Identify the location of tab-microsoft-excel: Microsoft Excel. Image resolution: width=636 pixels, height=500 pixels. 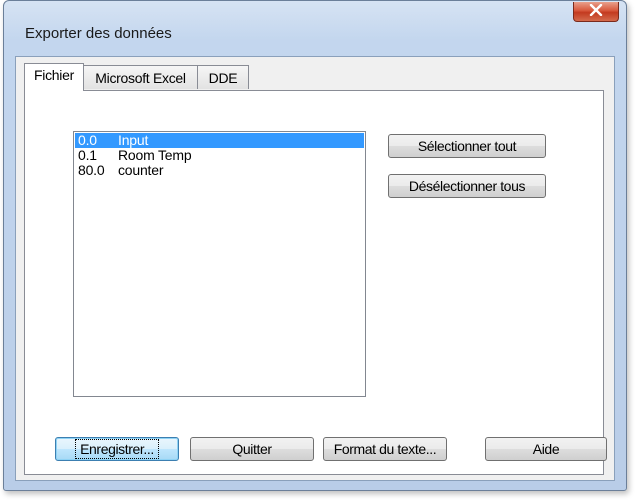
(140, 77).